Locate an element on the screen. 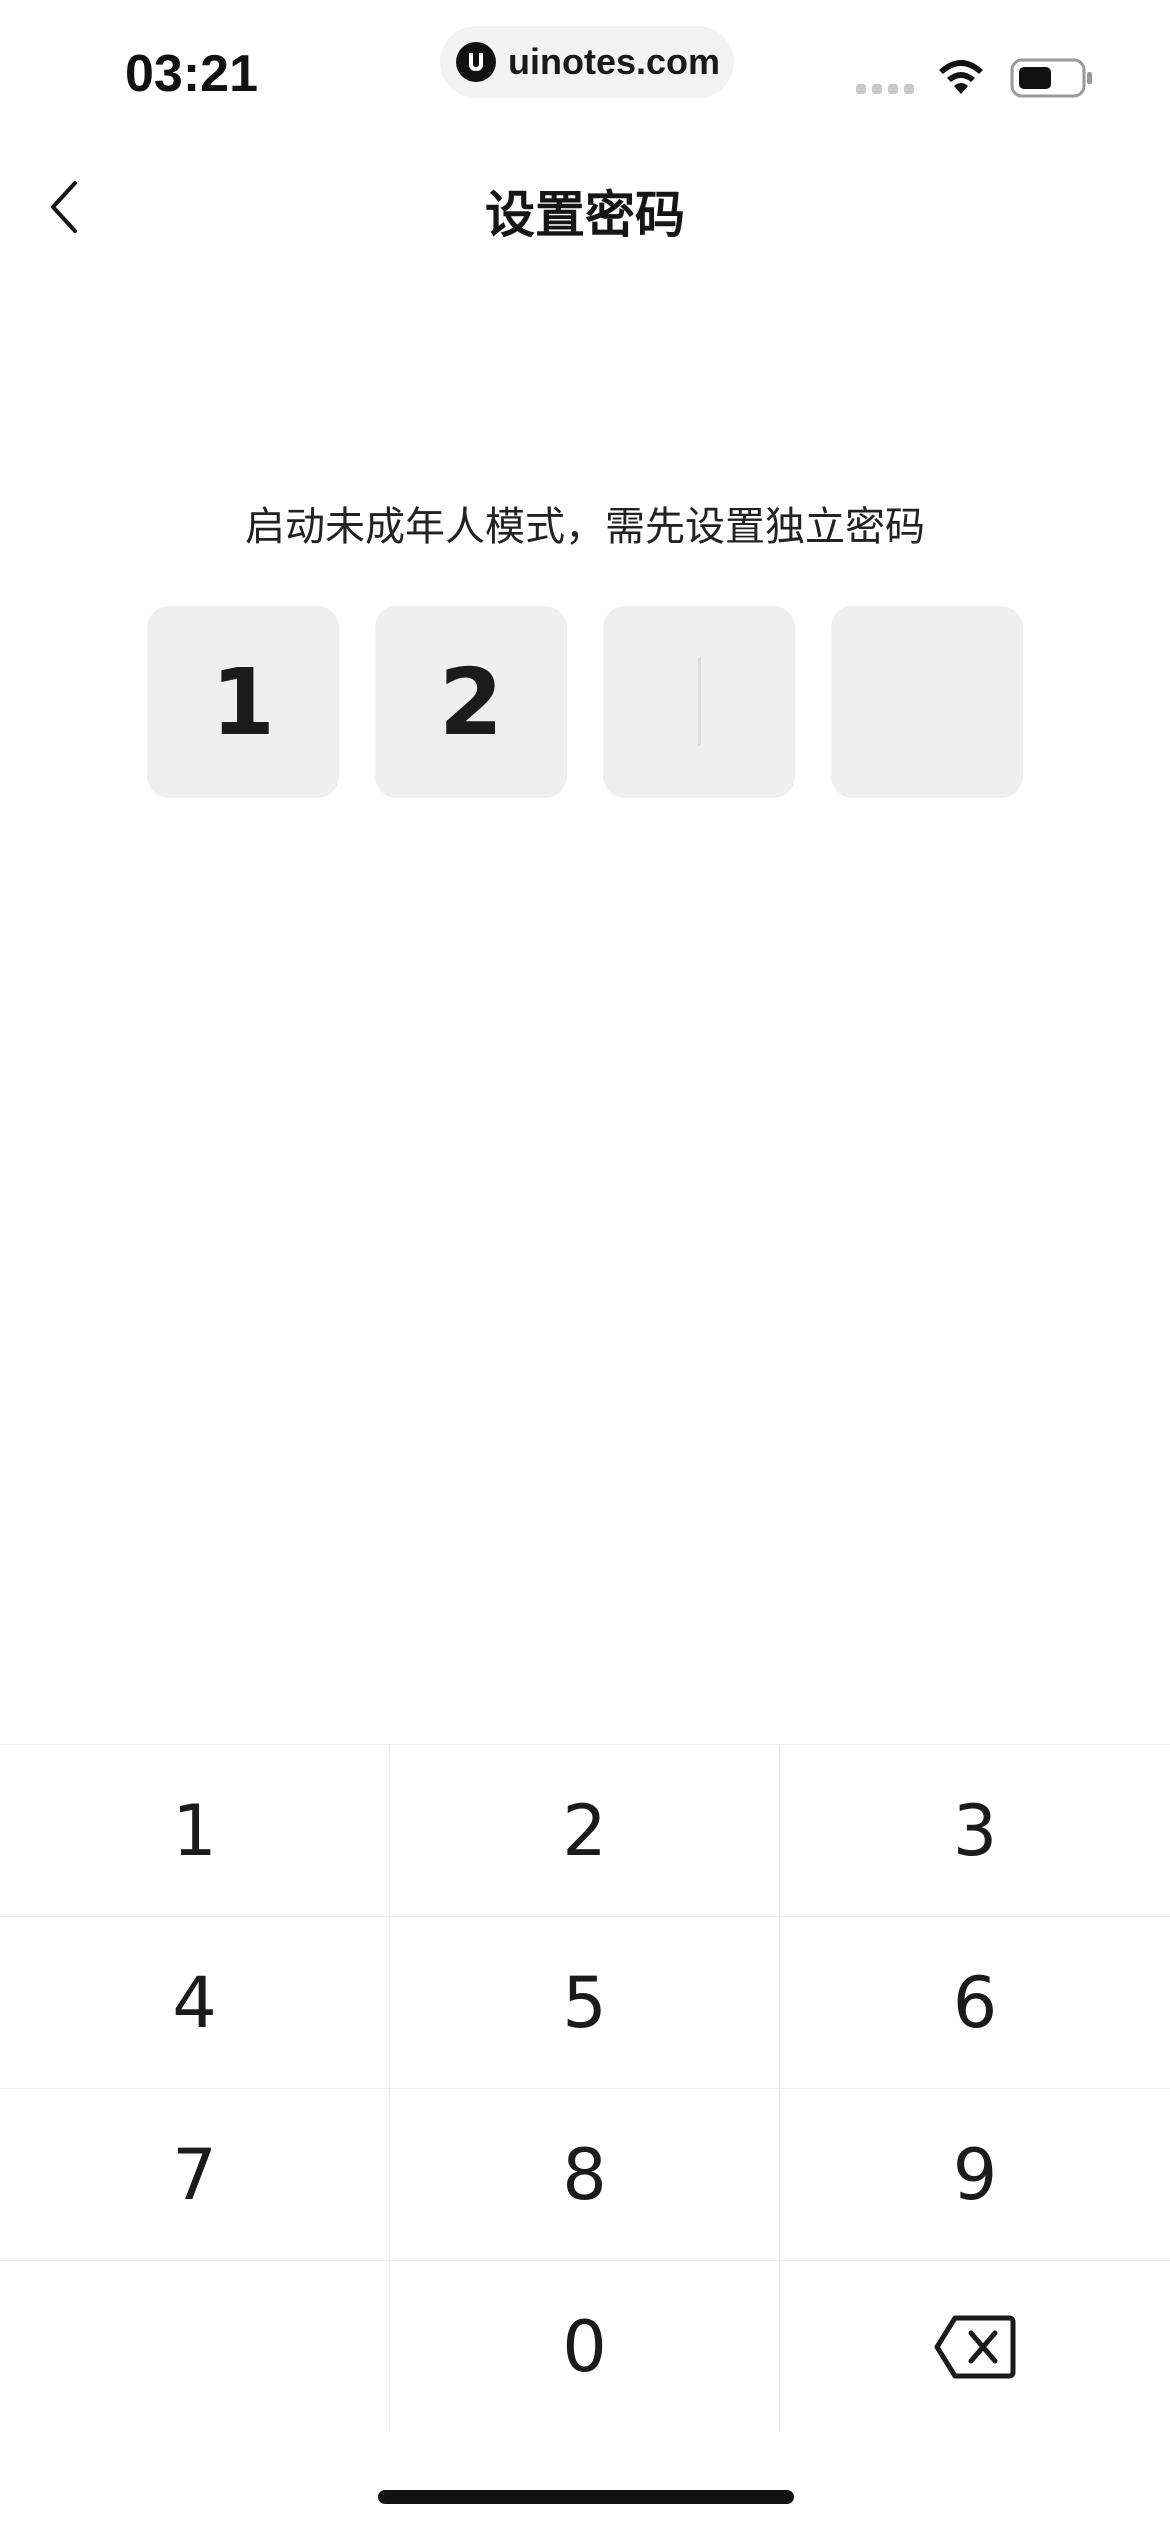 The width and height of the screenshot is (1170, 2532). signal-icon is located at coordinates (885, 89).